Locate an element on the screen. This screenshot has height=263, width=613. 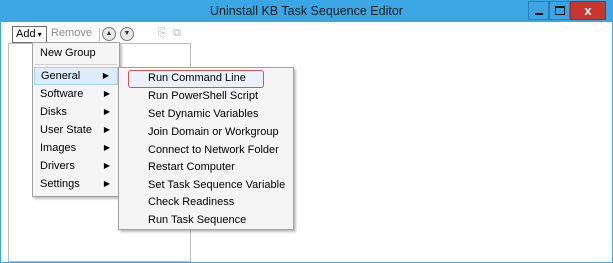
window-title: Uninstall KB Task Sequence Editor is located at coordinates (306, 11).